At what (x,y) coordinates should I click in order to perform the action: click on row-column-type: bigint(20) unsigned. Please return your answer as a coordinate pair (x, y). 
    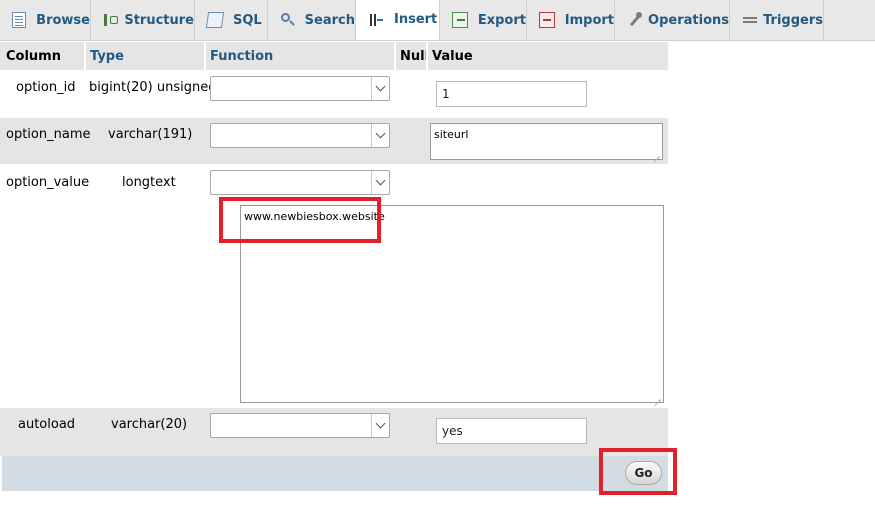
    Looking at the image, I should click on (153, 87).